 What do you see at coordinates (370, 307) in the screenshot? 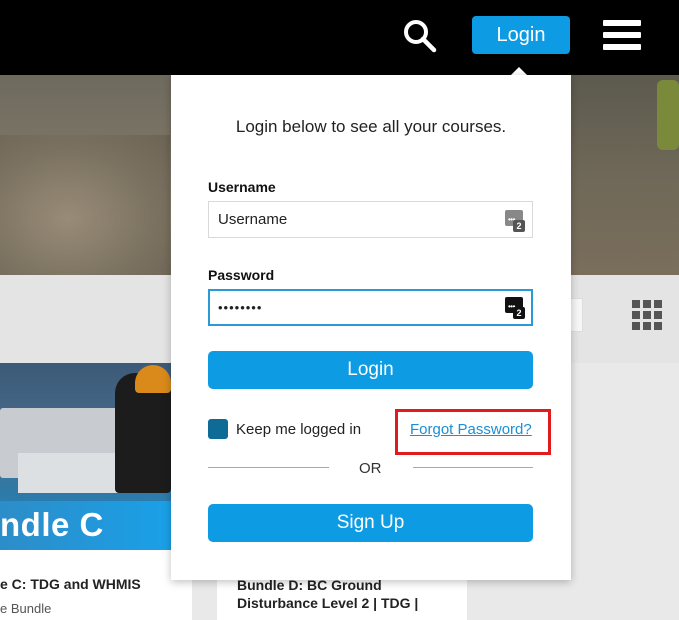
I see `password-input: ••••••••` at bounding box center [370, 307].